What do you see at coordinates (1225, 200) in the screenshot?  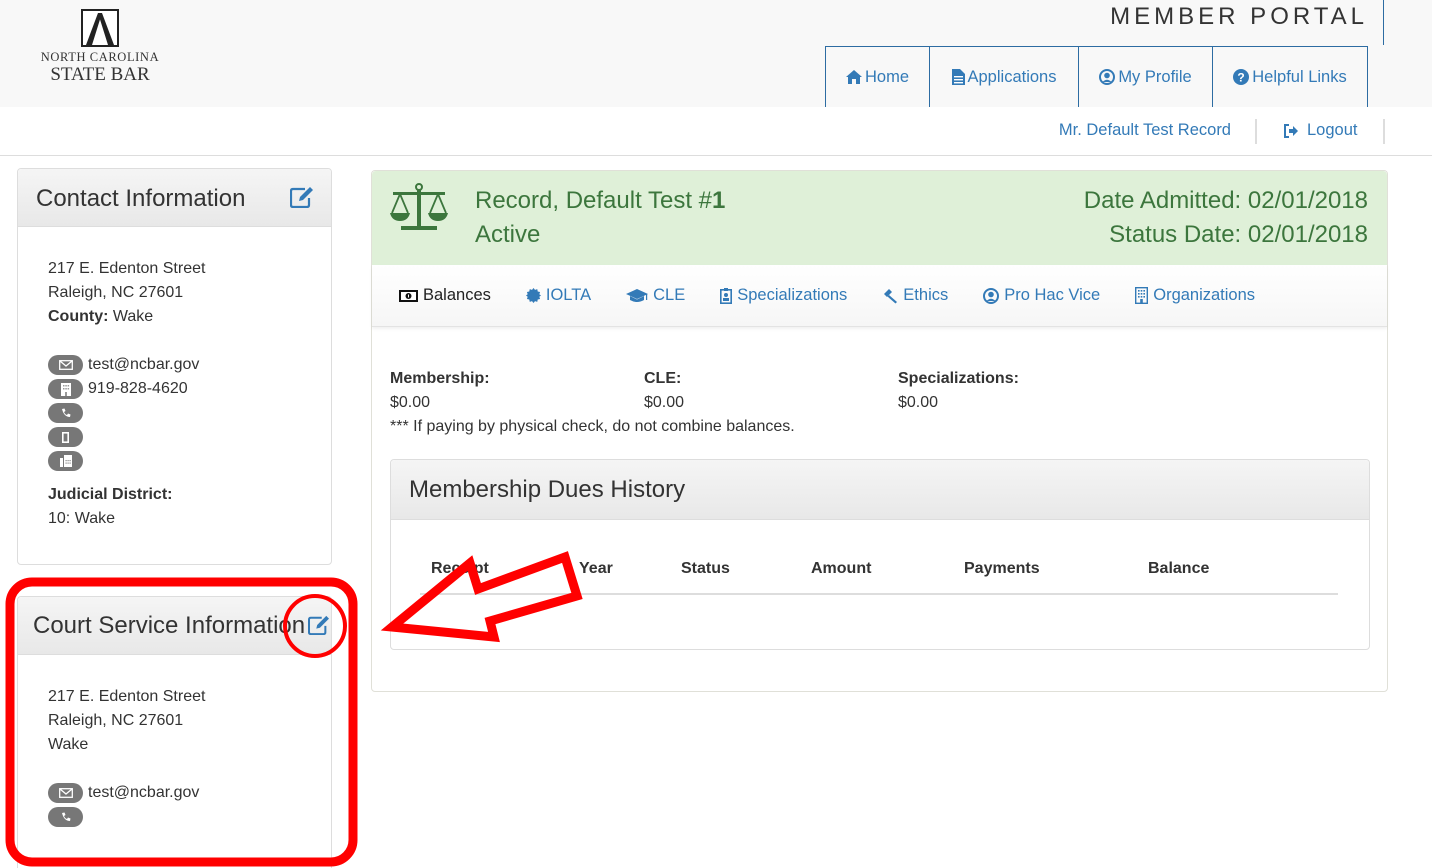 I see `date-admitted: Date Admitted: 02/01/2018` at bounding box center [1225, 200].